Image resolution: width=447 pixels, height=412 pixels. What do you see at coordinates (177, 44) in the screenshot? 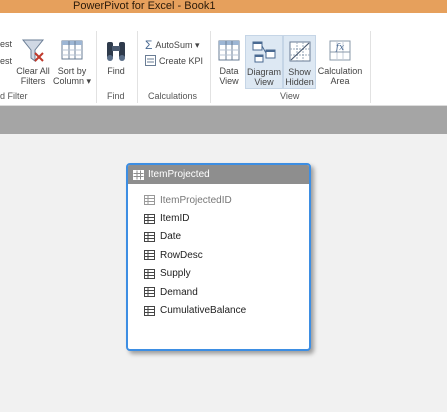
I see `autosum-label: AutoSum ▾` at bounding box center [177, 44].